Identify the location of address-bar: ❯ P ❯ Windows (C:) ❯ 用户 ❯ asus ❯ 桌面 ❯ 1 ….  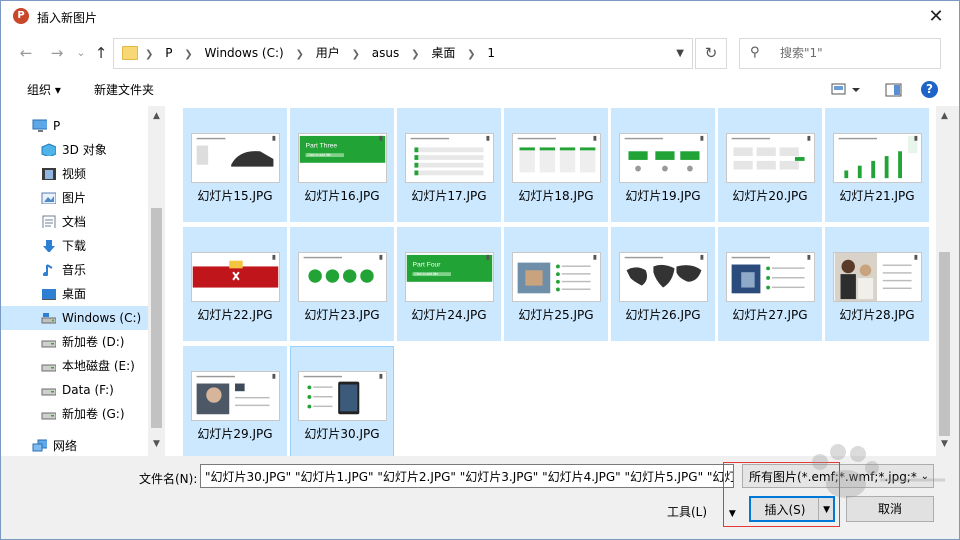
(403, 53).